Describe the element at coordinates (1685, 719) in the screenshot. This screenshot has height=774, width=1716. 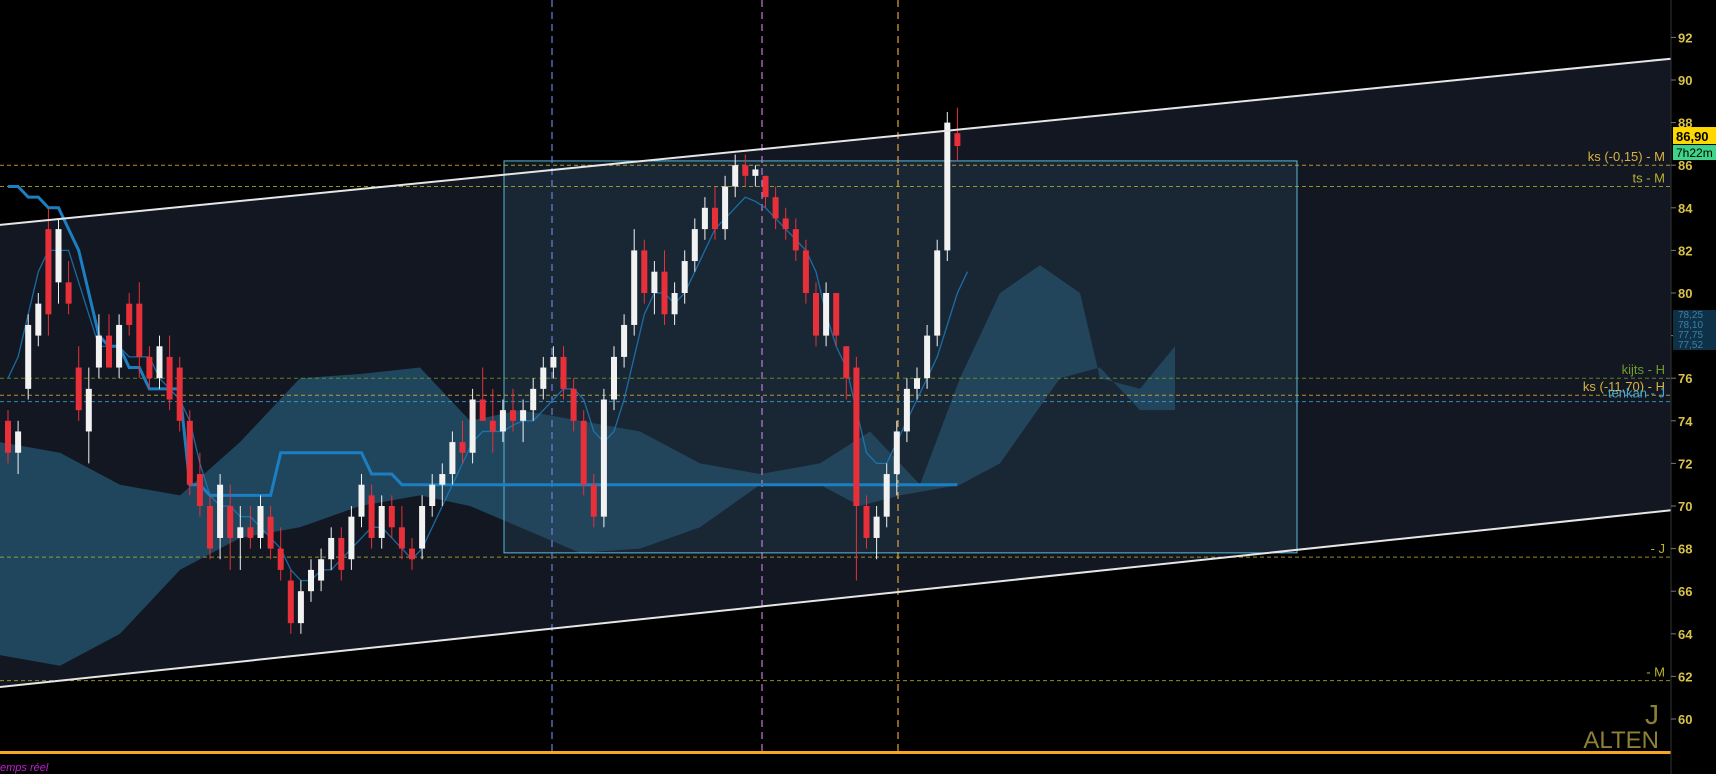
I see `axis-tick-label: 60` at that location.